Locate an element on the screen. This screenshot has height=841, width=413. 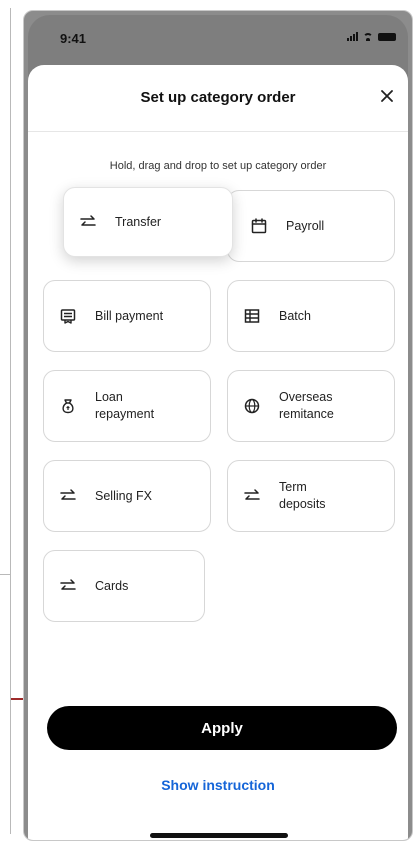
signal-icon is located at coordinates (352, 36).